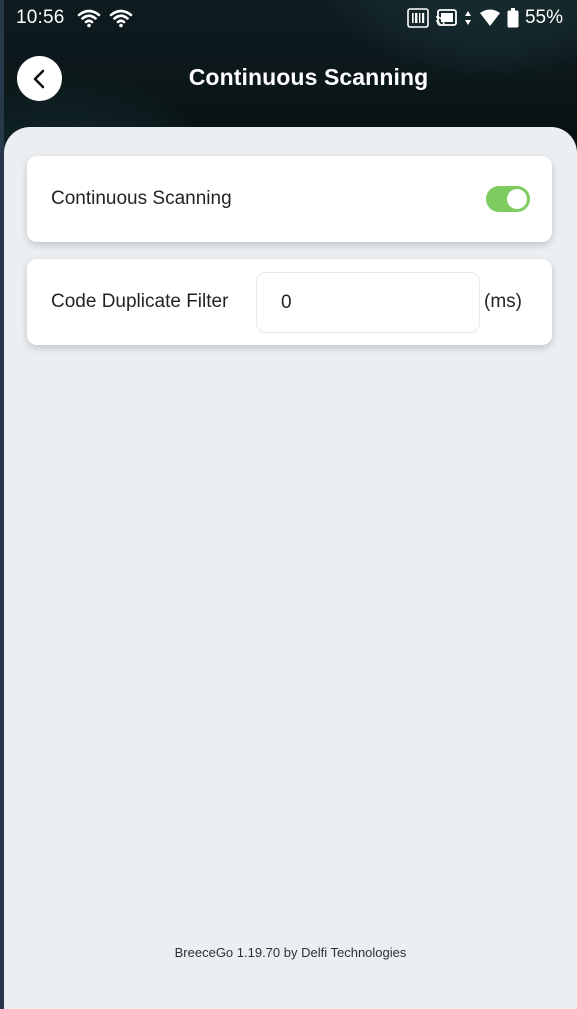  I want to click on cast-icon, so click(446, 18).